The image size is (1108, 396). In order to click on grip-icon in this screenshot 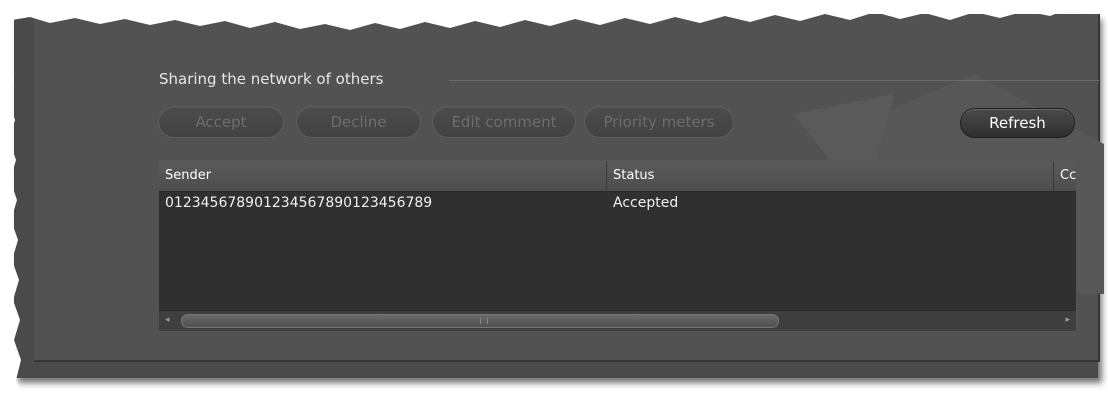, I will do `click(484, 321)`.